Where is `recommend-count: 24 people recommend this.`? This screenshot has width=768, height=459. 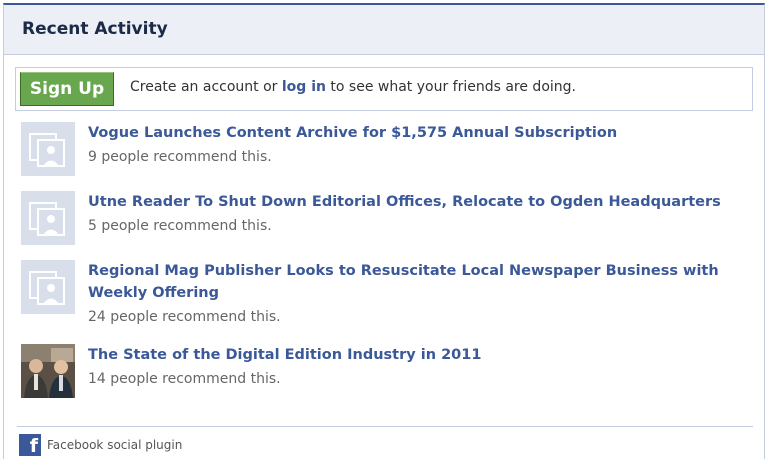
recommend-count: 24 people recommend this. is located at coordinates (184, 317).